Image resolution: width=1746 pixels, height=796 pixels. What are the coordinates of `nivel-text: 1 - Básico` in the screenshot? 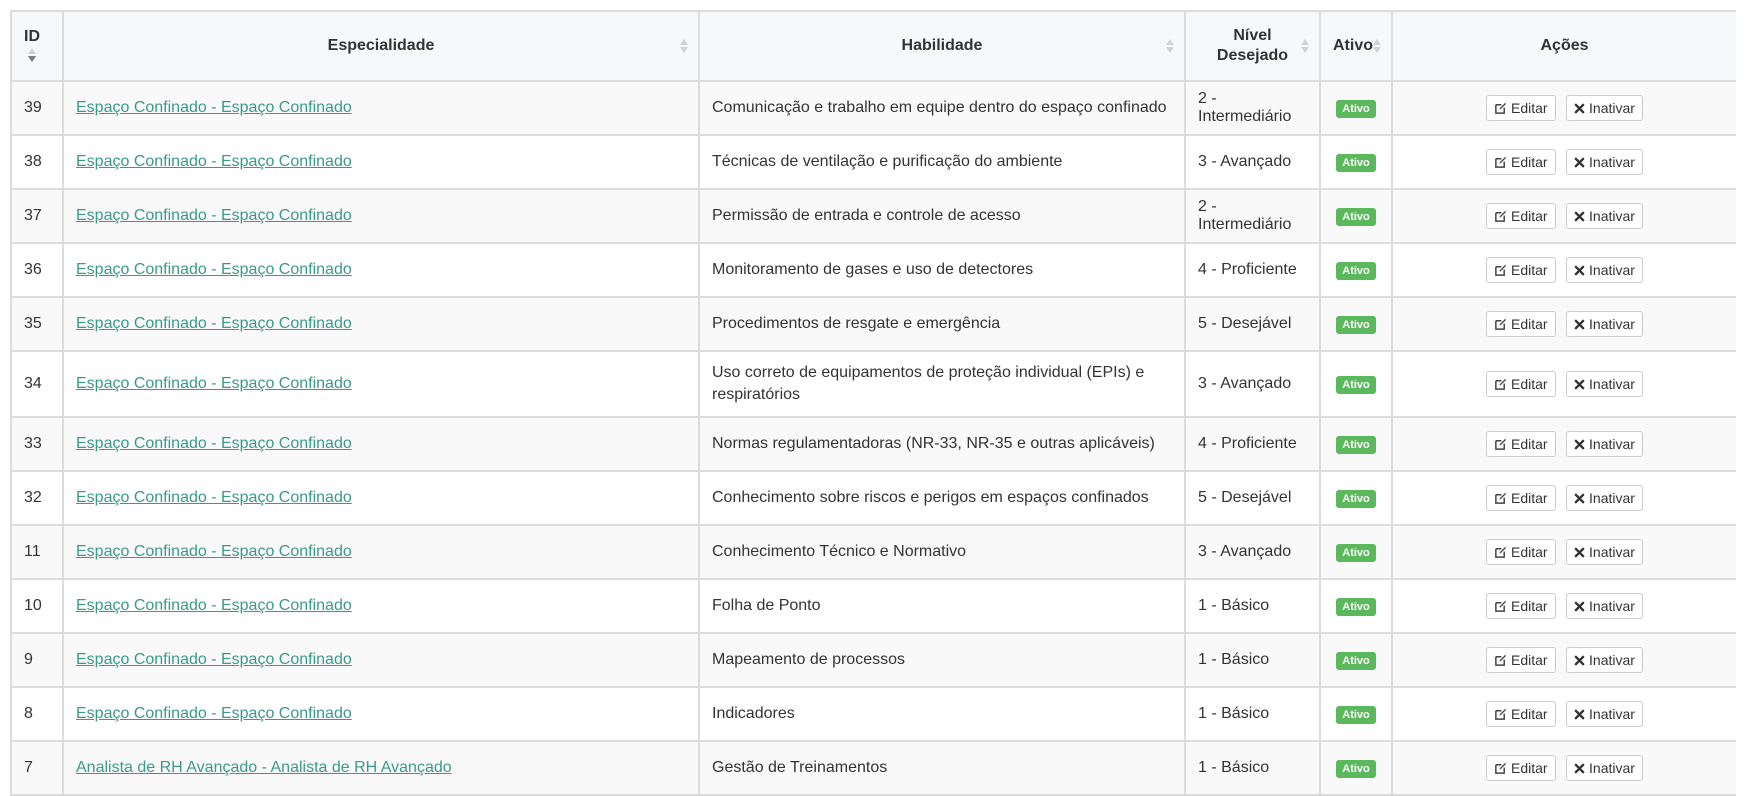 It's located at (1234, 767).